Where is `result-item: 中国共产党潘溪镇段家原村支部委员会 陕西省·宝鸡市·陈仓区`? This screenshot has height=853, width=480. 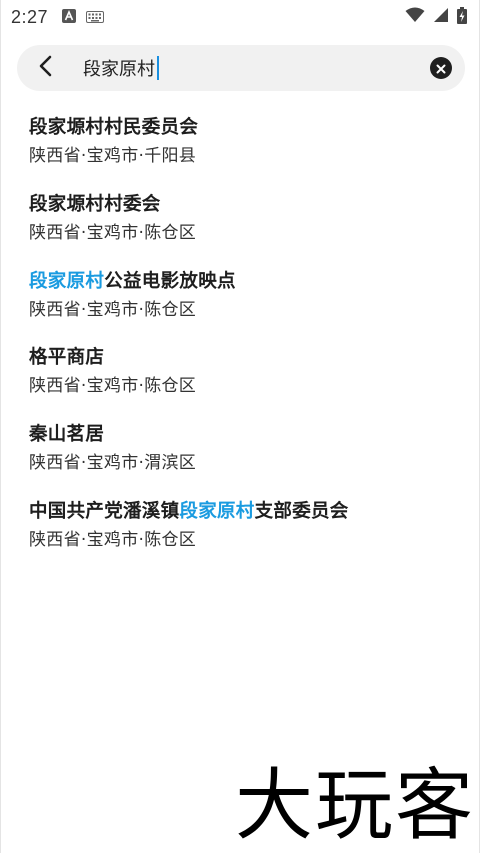 result-item: 中国共产党潘溪镇段家原村支部委员会 陕西省·宝鸡市·陈仓区 is located at coordinates (249, 536).